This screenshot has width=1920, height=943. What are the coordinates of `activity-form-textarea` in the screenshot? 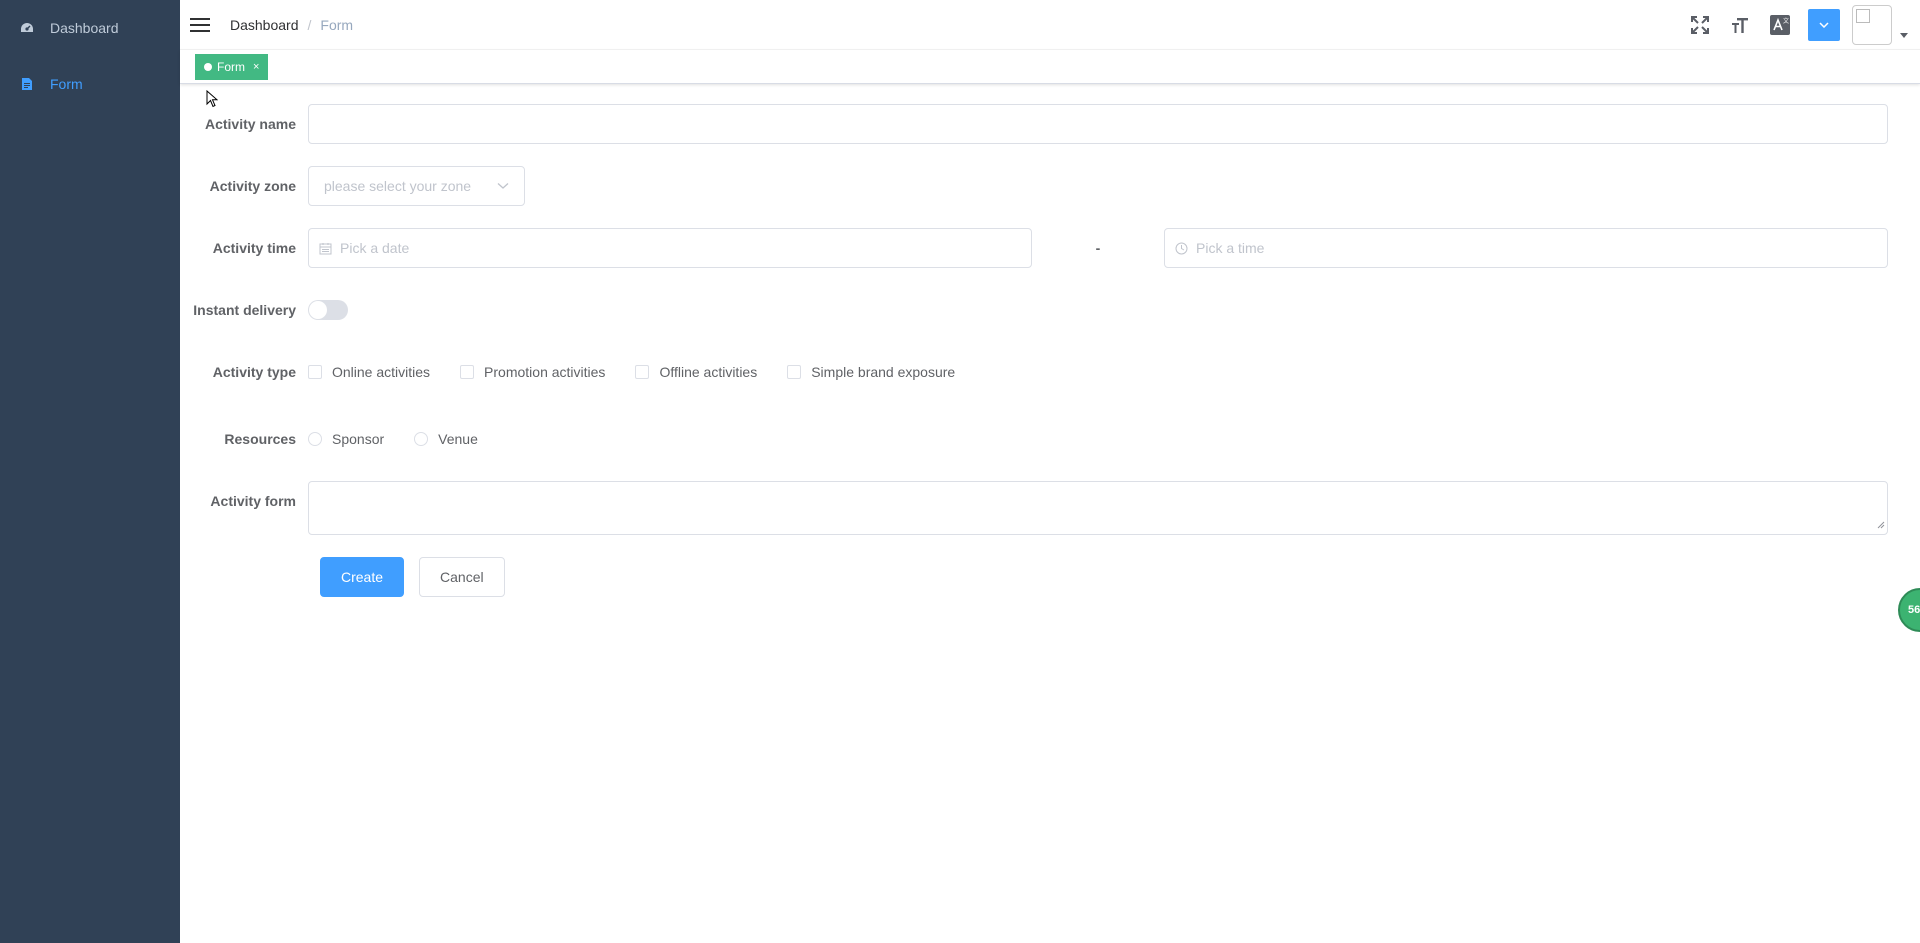 It's located at (1098, 508).